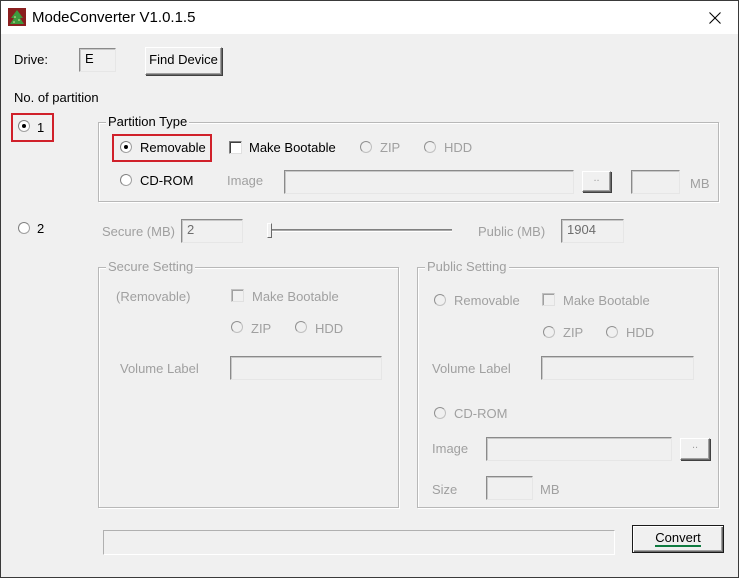 The height and width of the screenshot is (578, 739). What do you see at coordinates (270, 230) in the screenshot?
I see `partition-size-slider-thumb` at bounding box center [270, 230].